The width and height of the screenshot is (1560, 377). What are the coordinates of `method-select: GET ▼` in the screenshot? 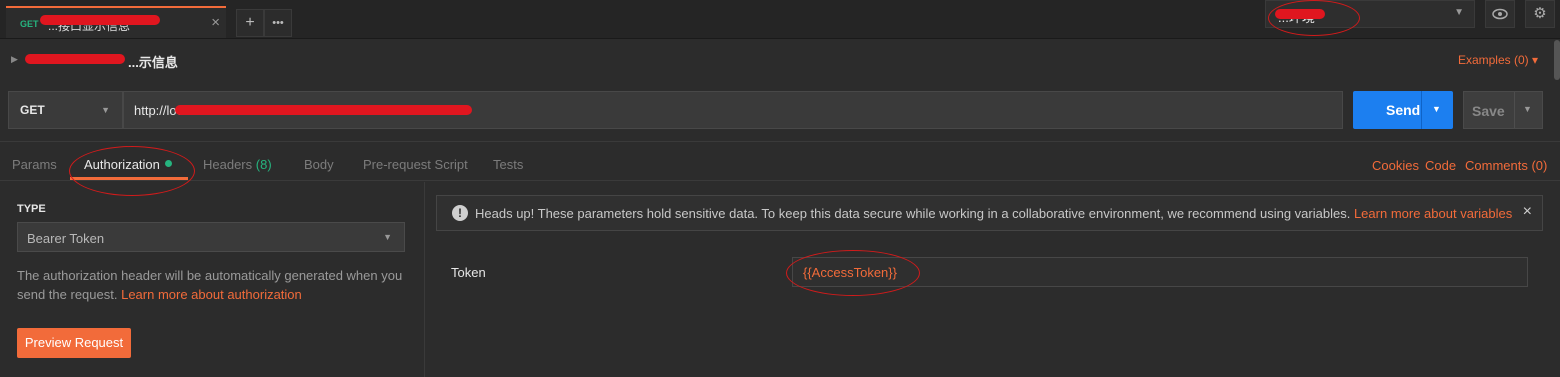 It's located at (65, 110).